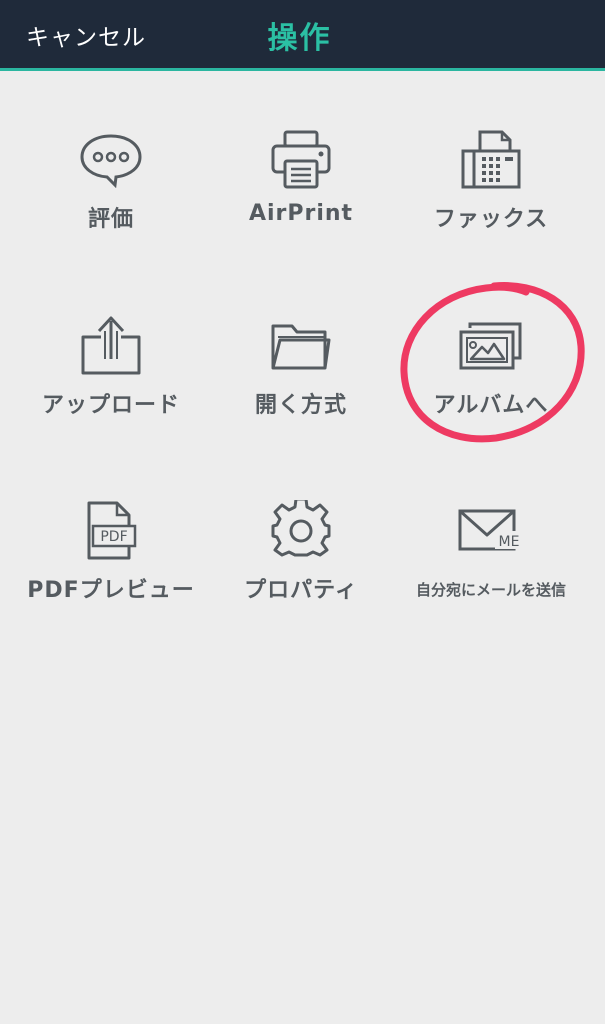 This screenshot has width=605, height=1024. What do you see at coordinates (111, 160) in the screenshot?
I see `speech-bubble-icon` at bounding box center [111, 160].